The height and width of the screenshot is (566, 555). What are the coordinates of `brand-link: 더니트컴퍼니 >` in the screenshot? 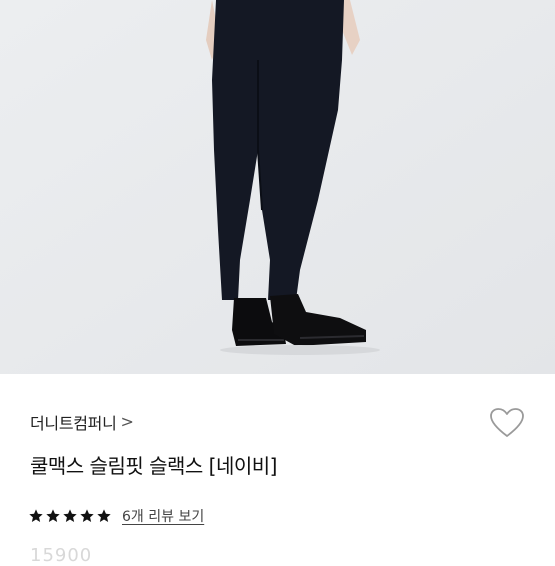 It's located at (82, 422).